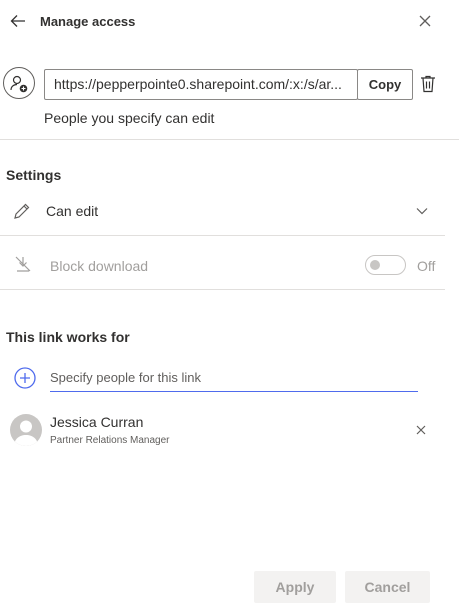  What do you see at coordinates (428, 84) in the screenshot?
I see `trash-icon` at bounding box center [428, 84].